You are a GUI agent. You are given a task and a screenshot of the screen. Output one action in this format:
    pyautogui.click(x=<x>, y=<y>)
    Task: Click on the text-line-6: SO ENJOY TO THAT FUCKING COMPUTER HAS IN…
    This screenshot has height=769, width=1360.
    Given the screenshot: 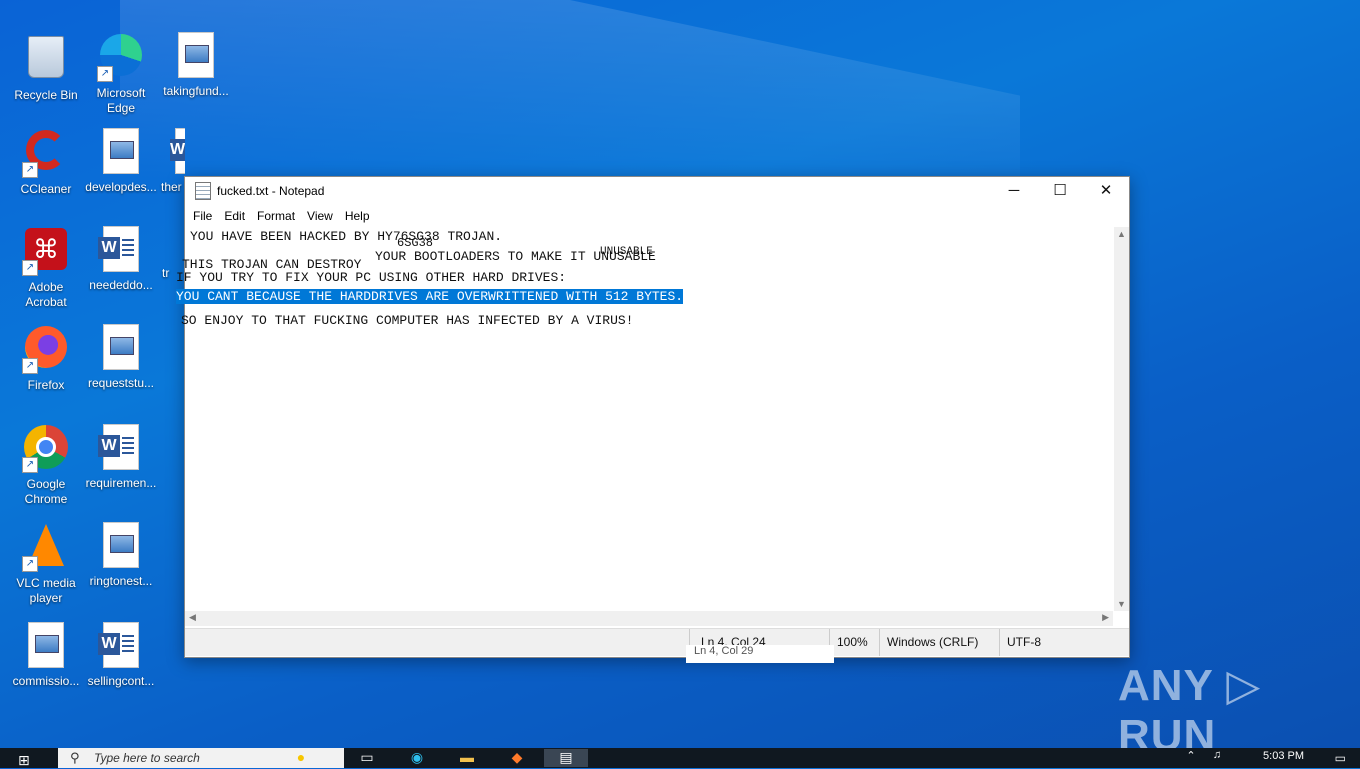 What is the action you would take?
    pyautogui.click(x=407, y=320)
    